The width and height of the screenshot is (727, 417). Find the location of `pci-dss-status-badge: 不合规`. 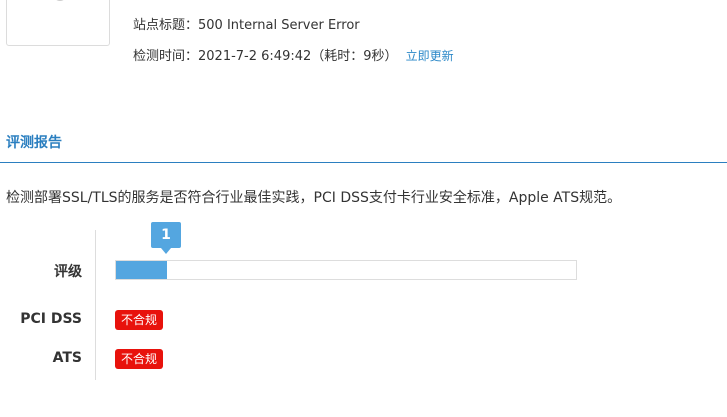

pci-dss-status-badge: 不合规 is located at coordinates (139, 320).